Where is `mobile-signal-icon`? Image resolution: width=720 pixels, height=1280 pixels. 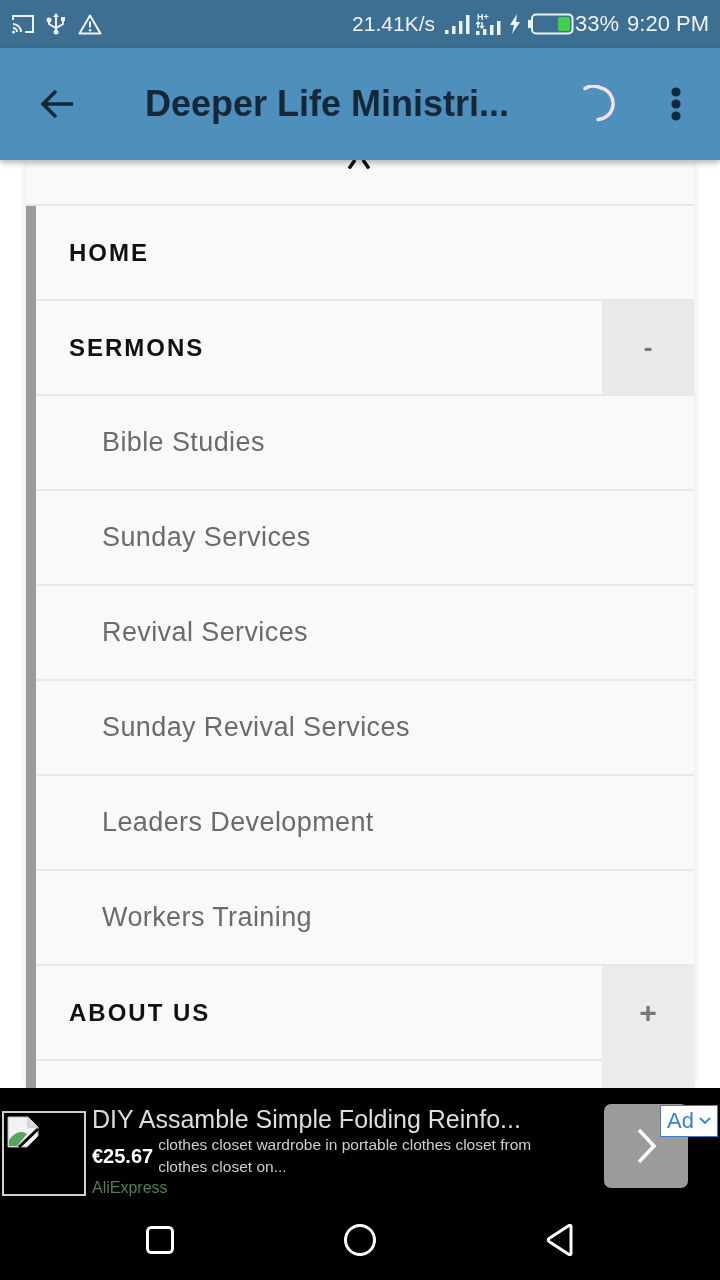 mobile-signal-icon is located at coordinates (489, 28).